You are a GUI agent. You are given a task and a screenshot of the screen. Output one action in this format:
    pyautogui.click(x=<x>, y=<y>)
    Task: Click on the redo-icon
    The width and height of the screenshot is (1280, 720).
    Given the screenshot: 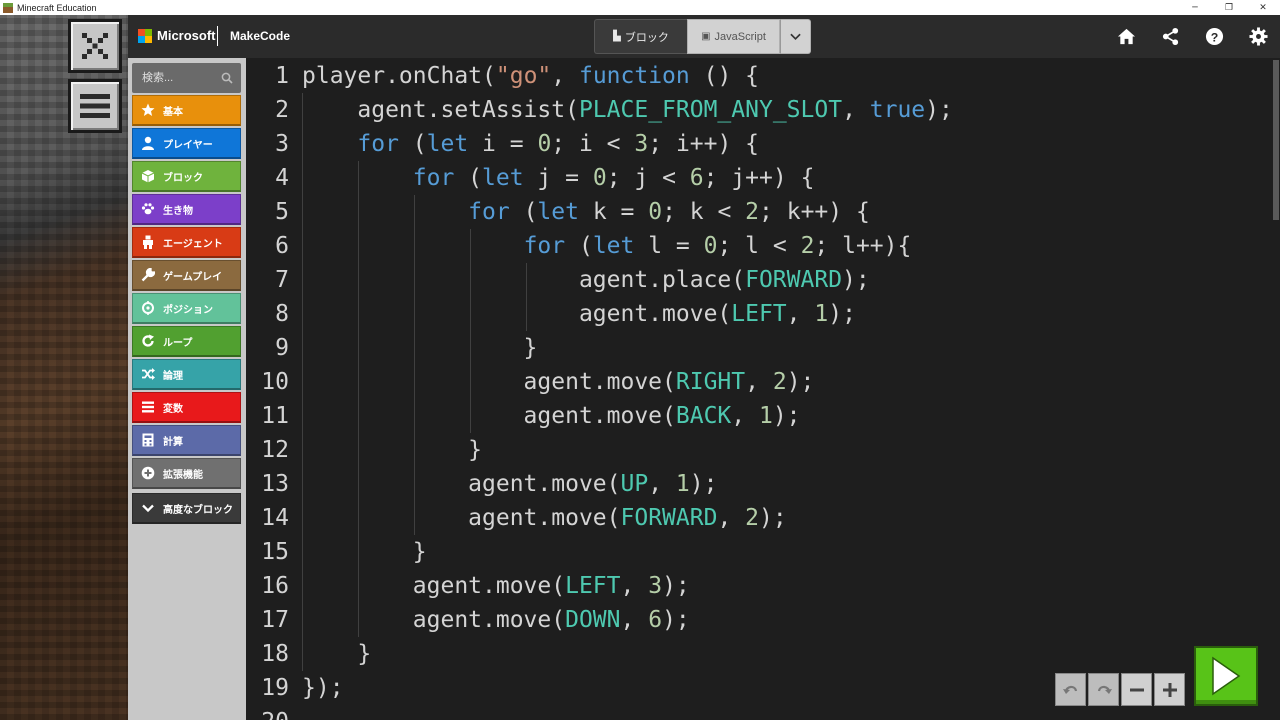 What is the action you would take?
    pyautogui.click(x=1104, y=689)
    